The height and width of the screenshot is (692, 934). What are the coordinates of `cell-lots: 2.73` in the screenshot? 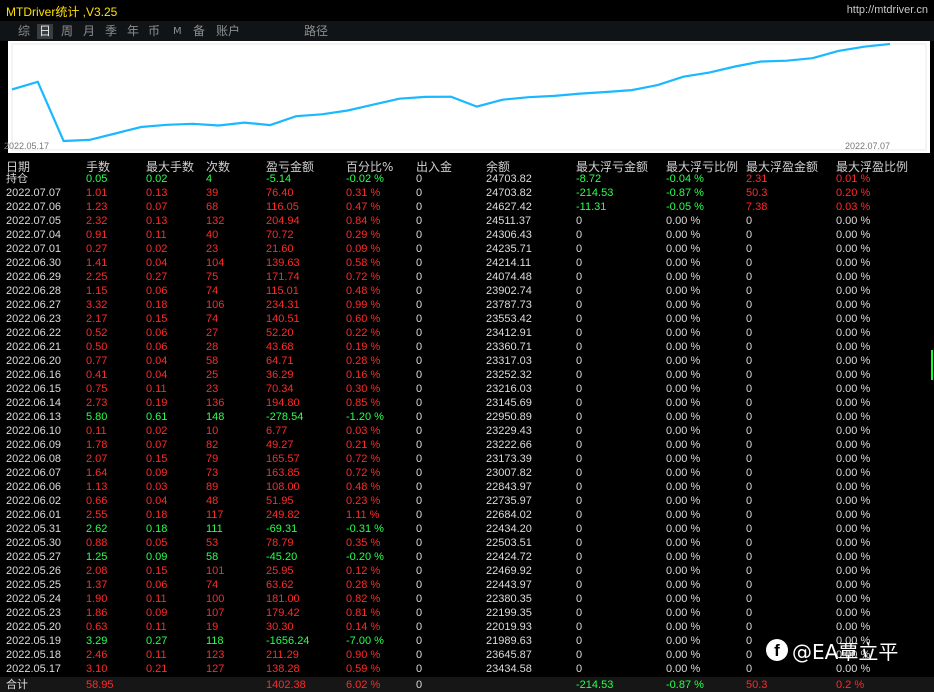 It's located at (97, 403).